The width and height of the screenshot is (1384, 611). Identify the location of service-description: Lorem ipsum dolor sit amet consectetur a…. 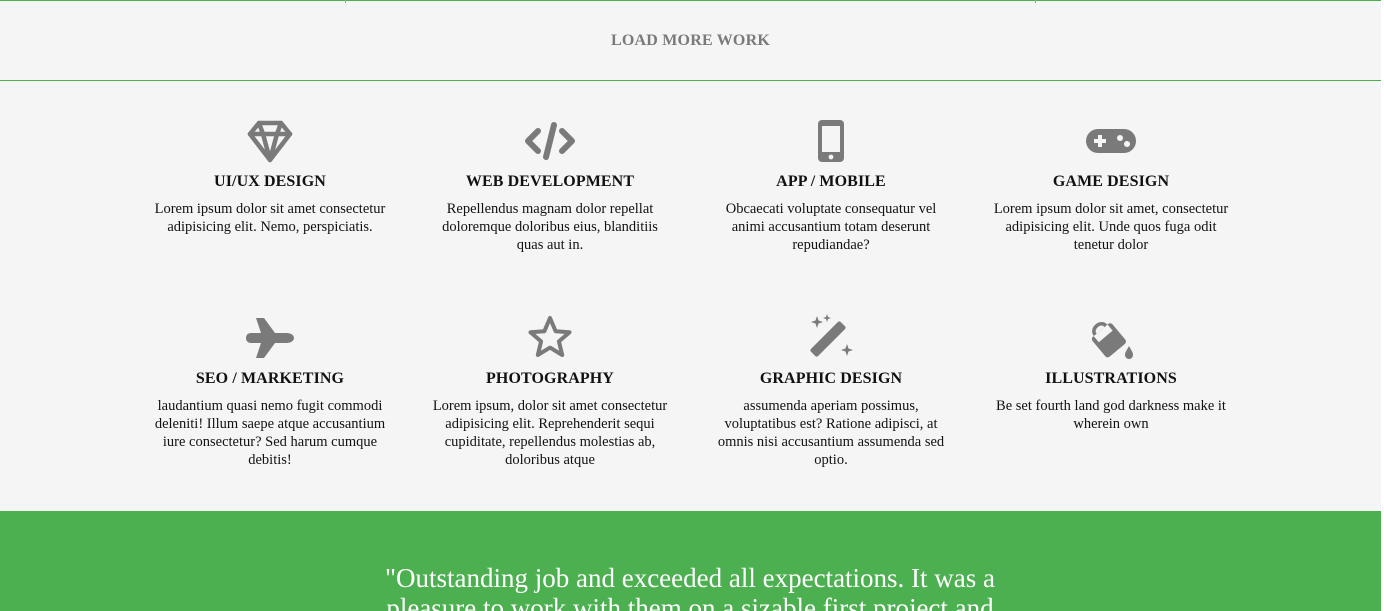
(270, 218).